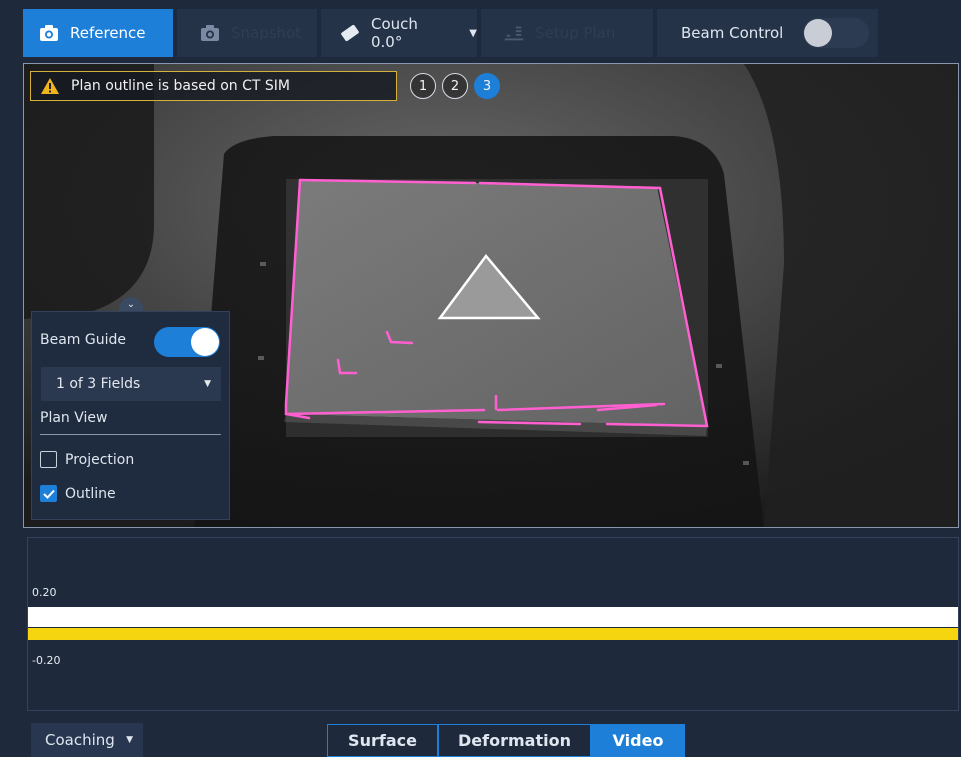  What do you see at coordinates (90, 493) in the screenshot?
I see `outline-label: Outline` at bounding box center [90, 493].